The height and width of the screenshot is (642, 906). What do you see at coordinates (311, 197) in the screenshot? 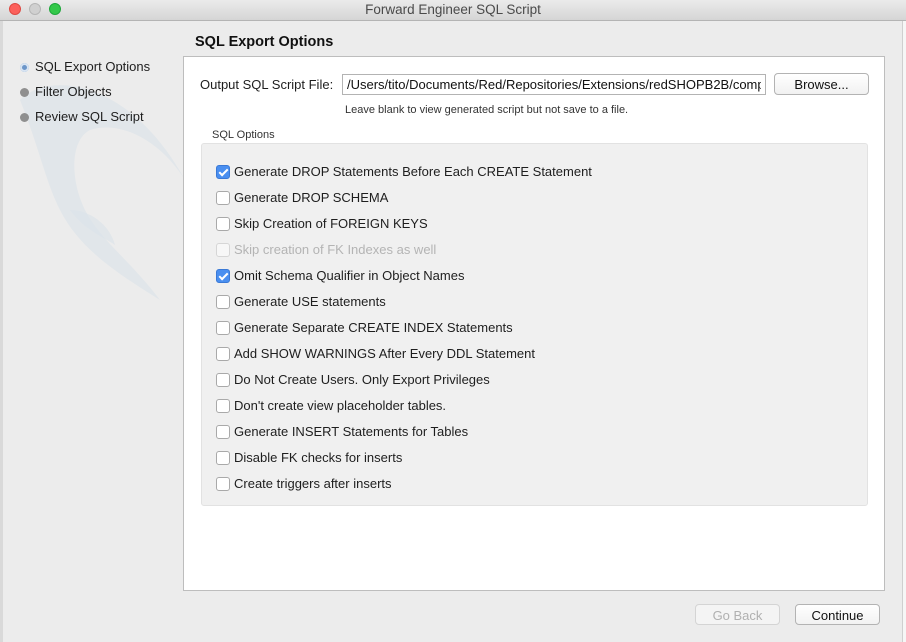
I see `sql-option-label: Generate DROP SCHEMA` at bounding box center [311, 197].